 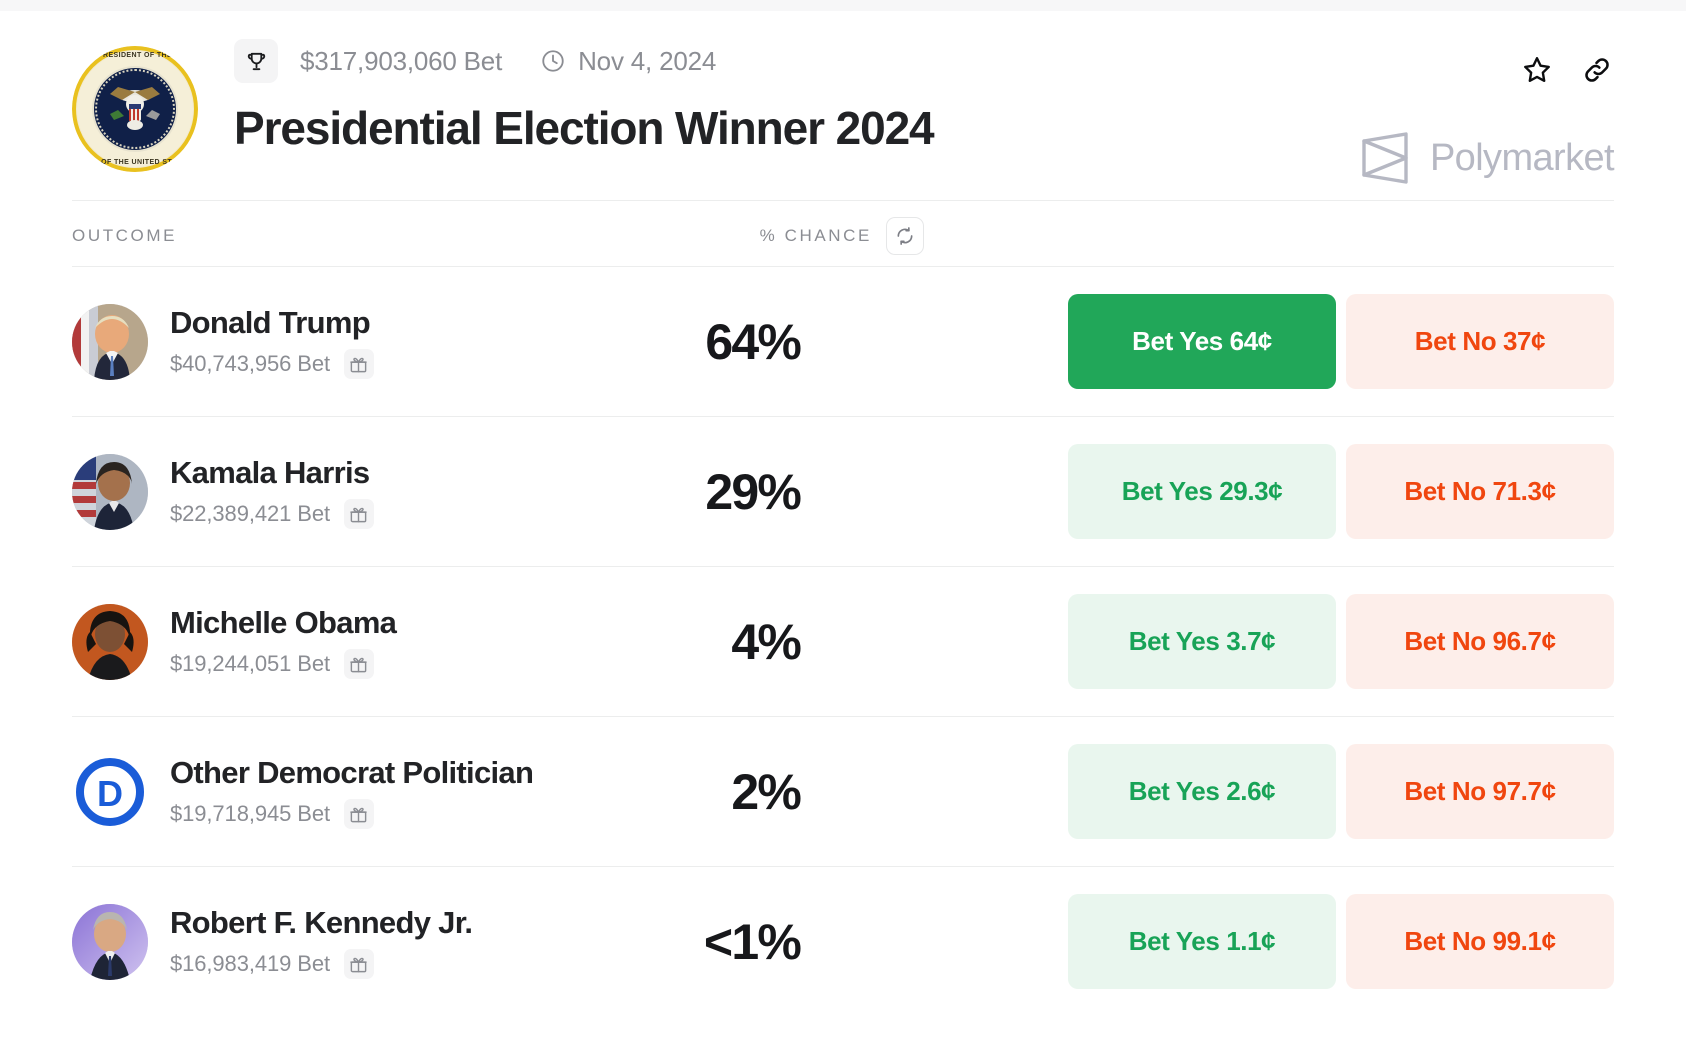 I want to click on outcome-text: Kamala Harris $22,389,421 Bet, so click(x=272, y=492).